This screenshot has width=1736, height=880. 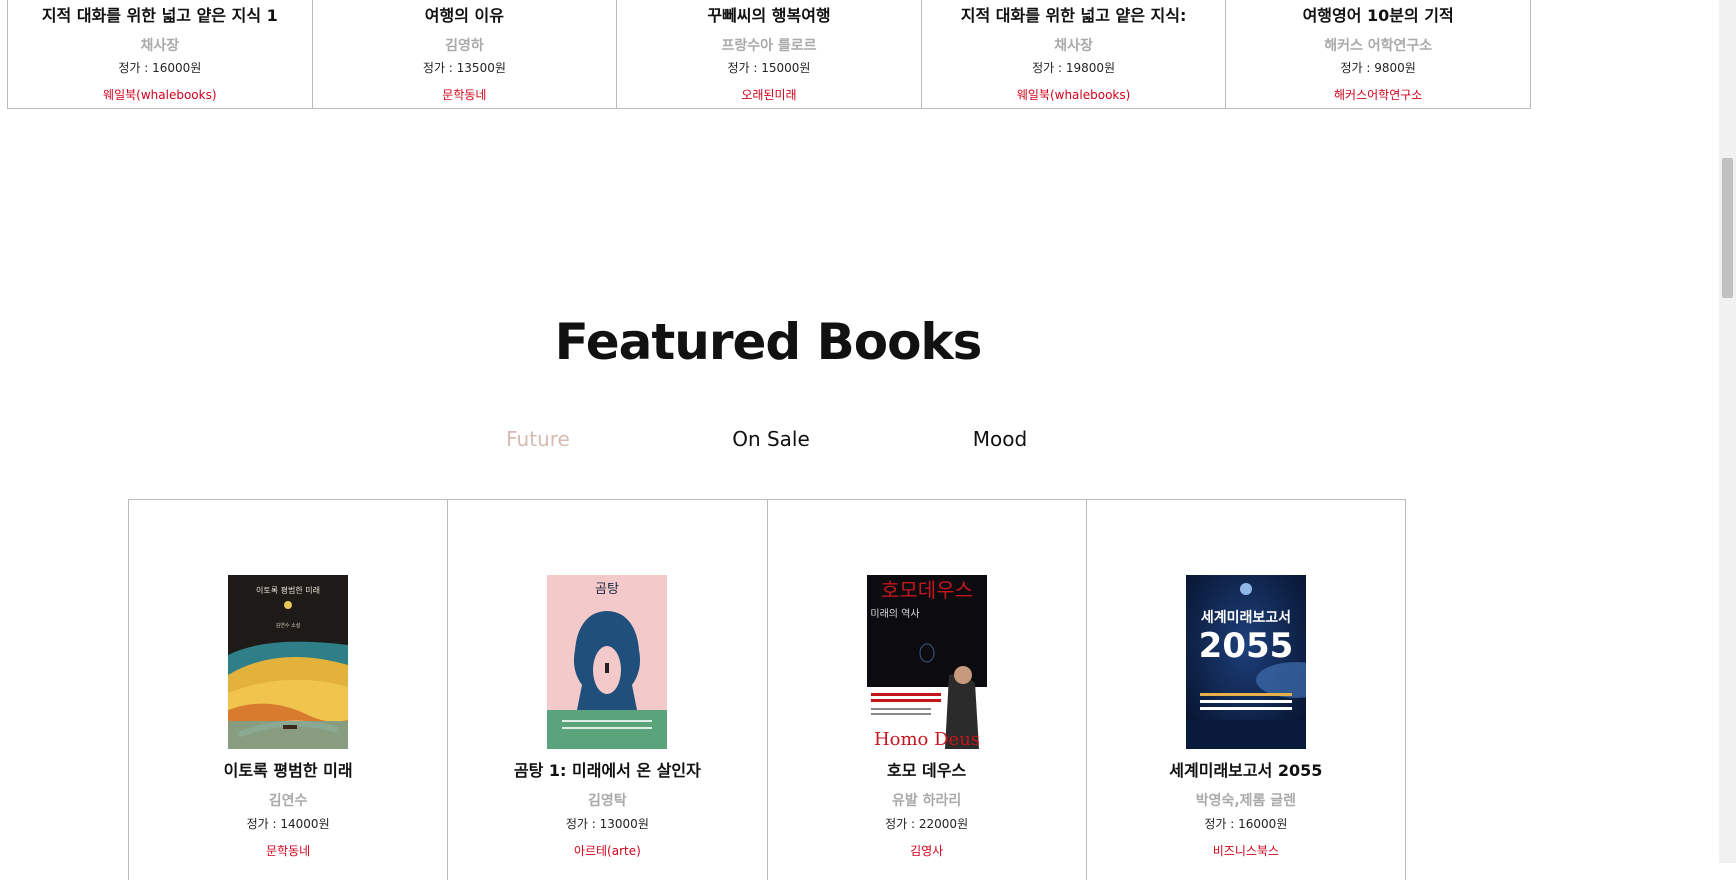 I want to click on book-publisher: 비즈니스북스, so click(x=1245, y=851).